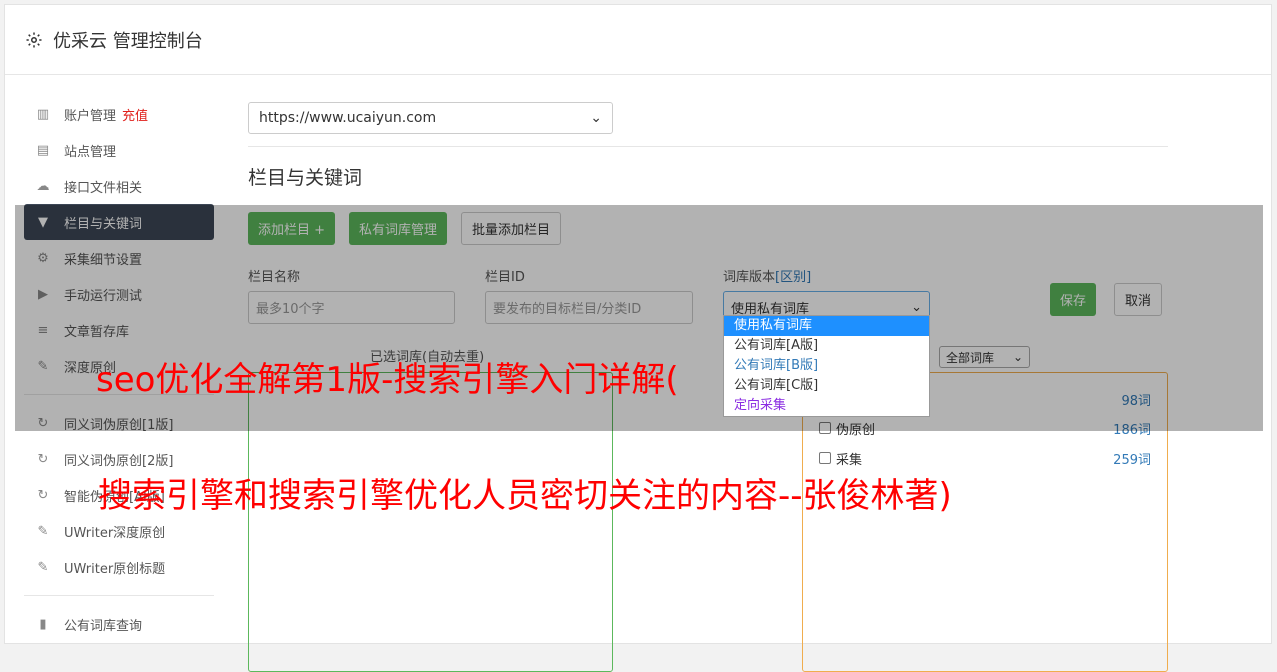  I want to click on cloud-upload-icon: ☁, so click(43, 186).